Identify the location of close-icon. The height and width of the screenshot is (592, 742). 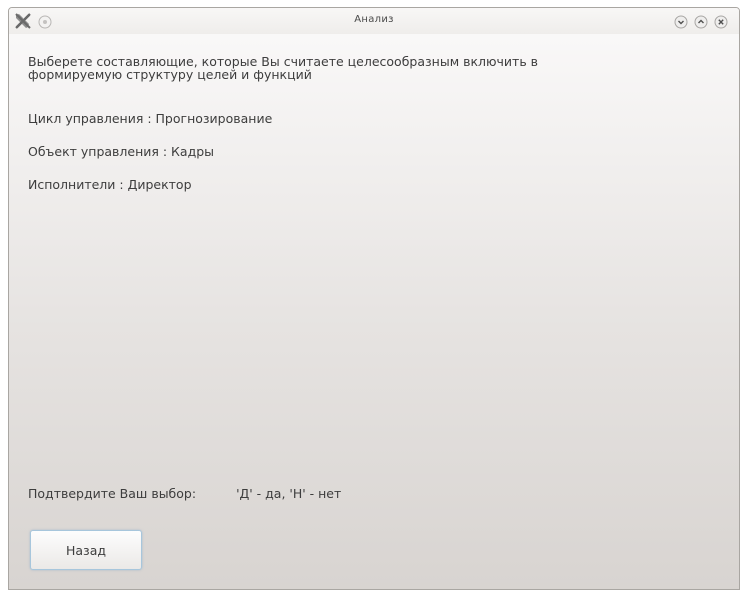
(721, 21).